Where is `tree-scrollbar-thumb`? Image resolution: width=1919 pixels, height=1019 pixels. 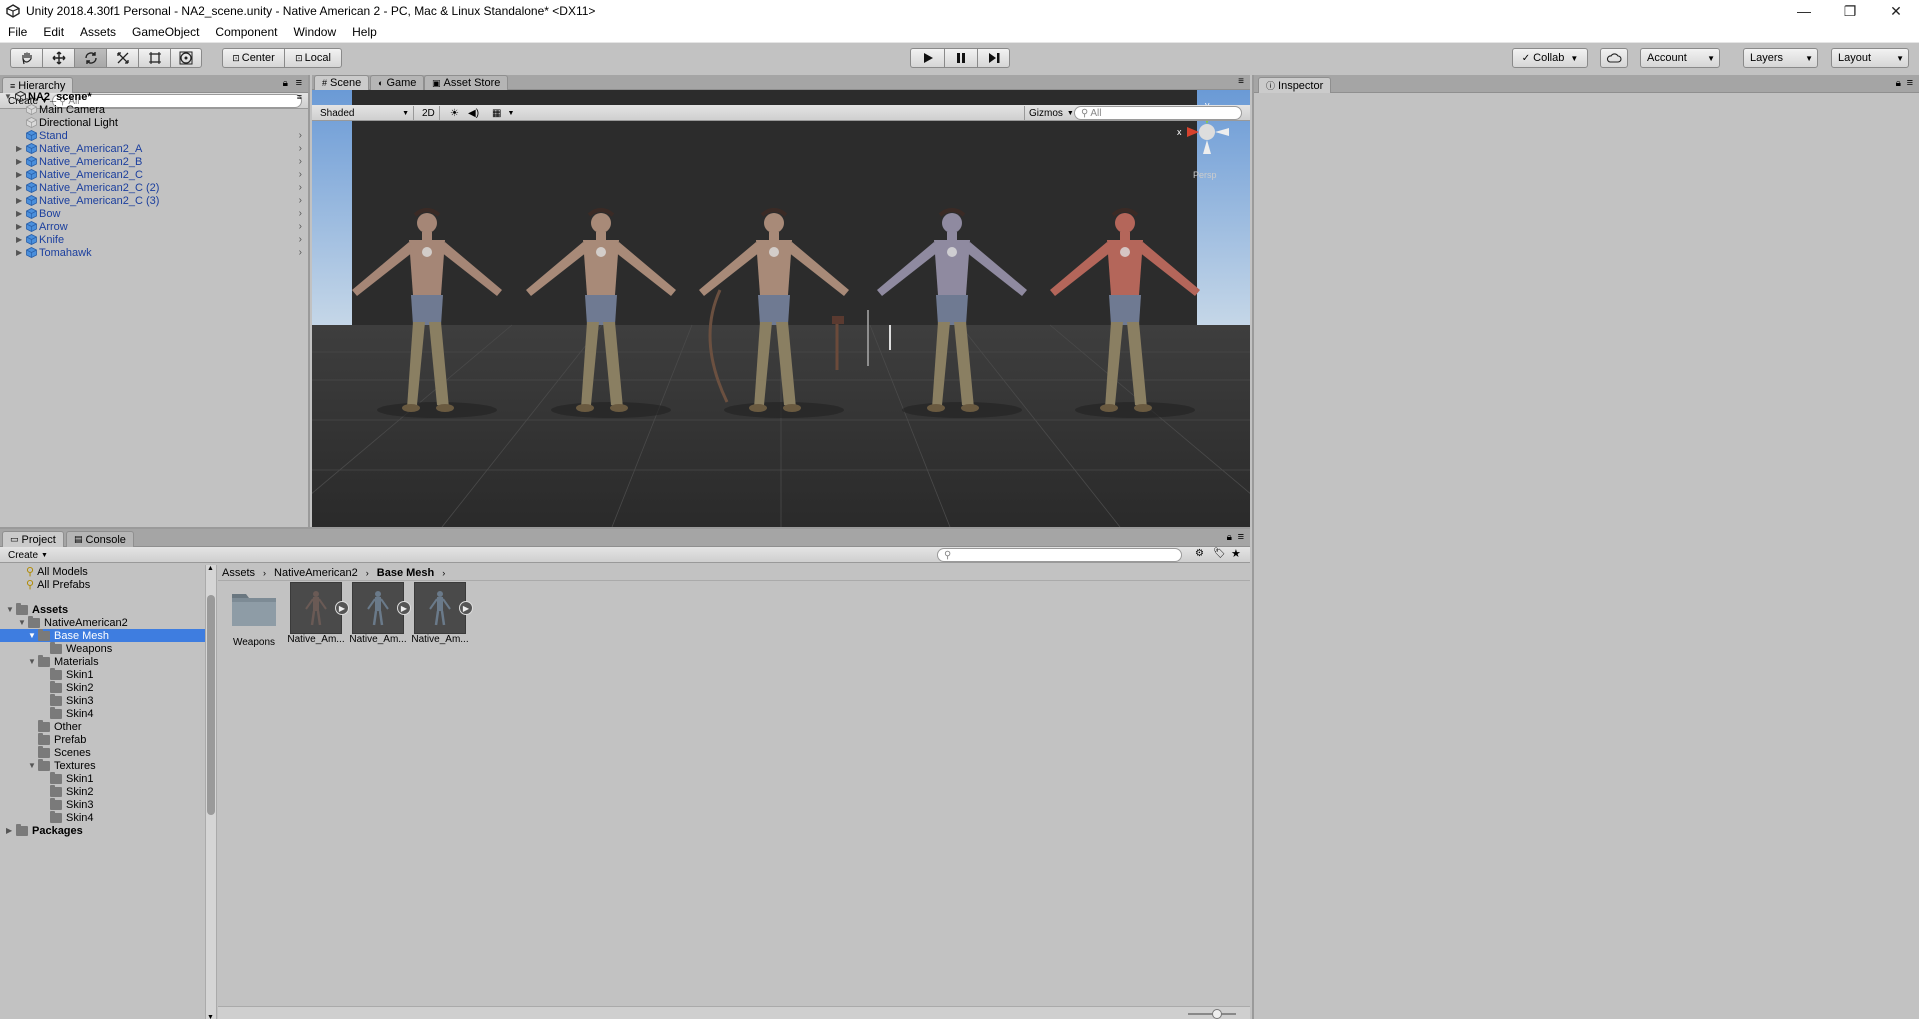
tree-scrollbar-thumb is located at coordinates (211, 705).